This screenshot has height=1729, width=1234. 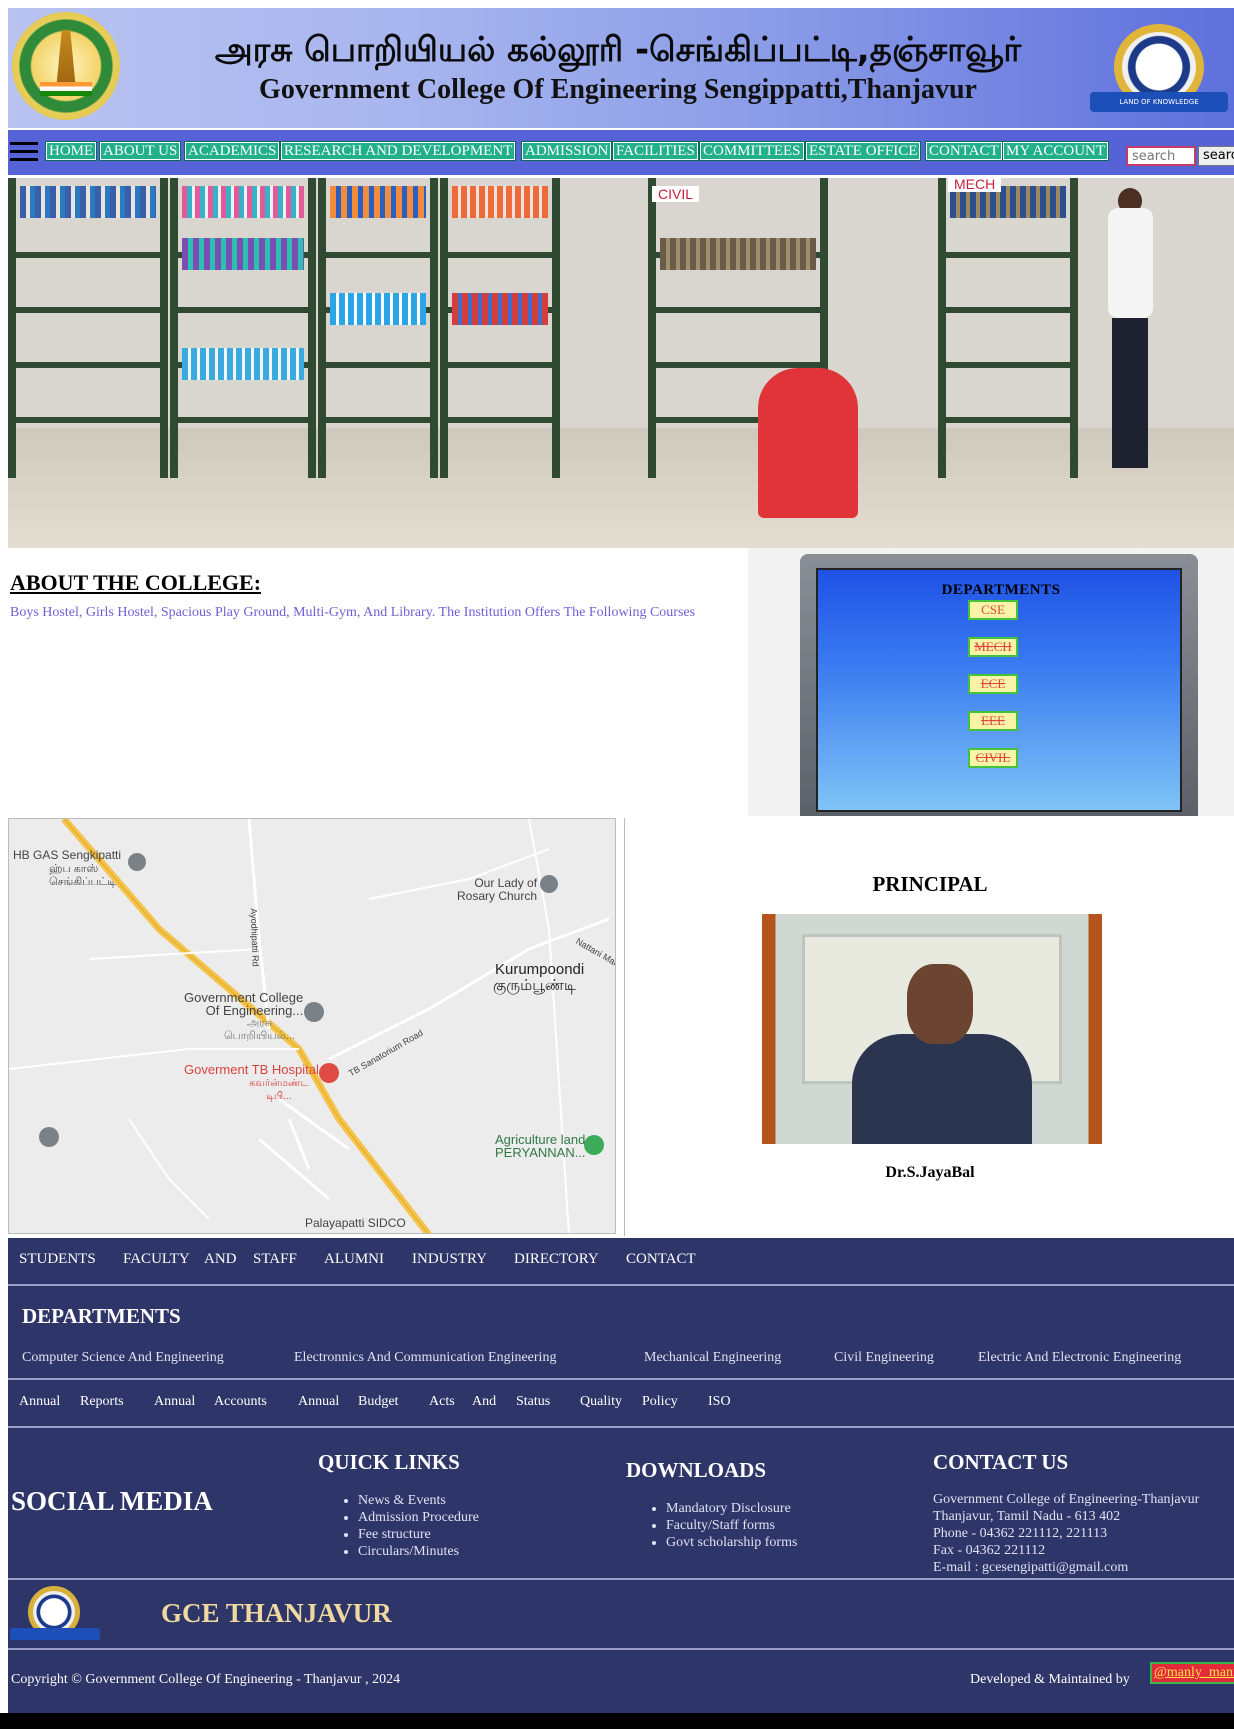 What do you see at coordinates (661, 1259) in the screenshot?
I see `footer-link-contact: CONTACT` at bounding box center [661, 1259].